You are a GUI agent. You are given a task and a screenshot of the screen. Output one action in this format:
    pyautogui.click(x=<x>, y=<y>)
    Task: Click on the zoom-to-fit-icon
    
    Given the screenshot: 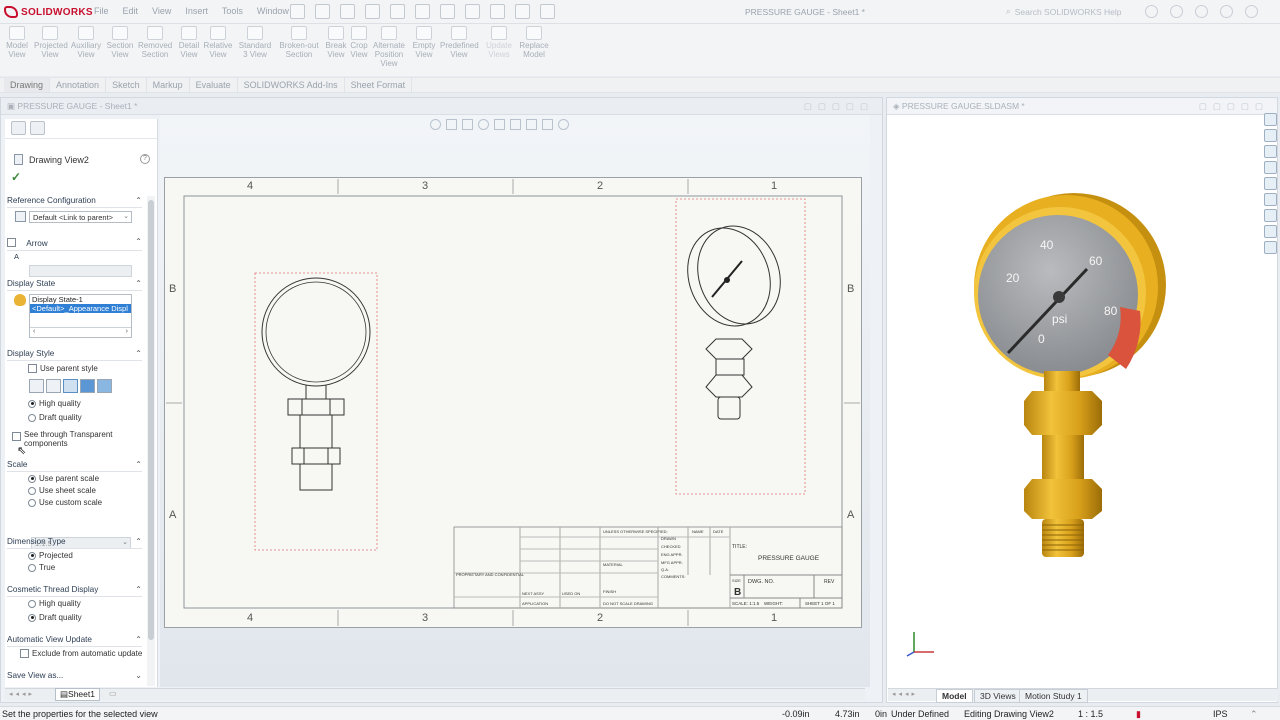 What is the action you would take?
    pyautogui.click(x=435, y=124)
    